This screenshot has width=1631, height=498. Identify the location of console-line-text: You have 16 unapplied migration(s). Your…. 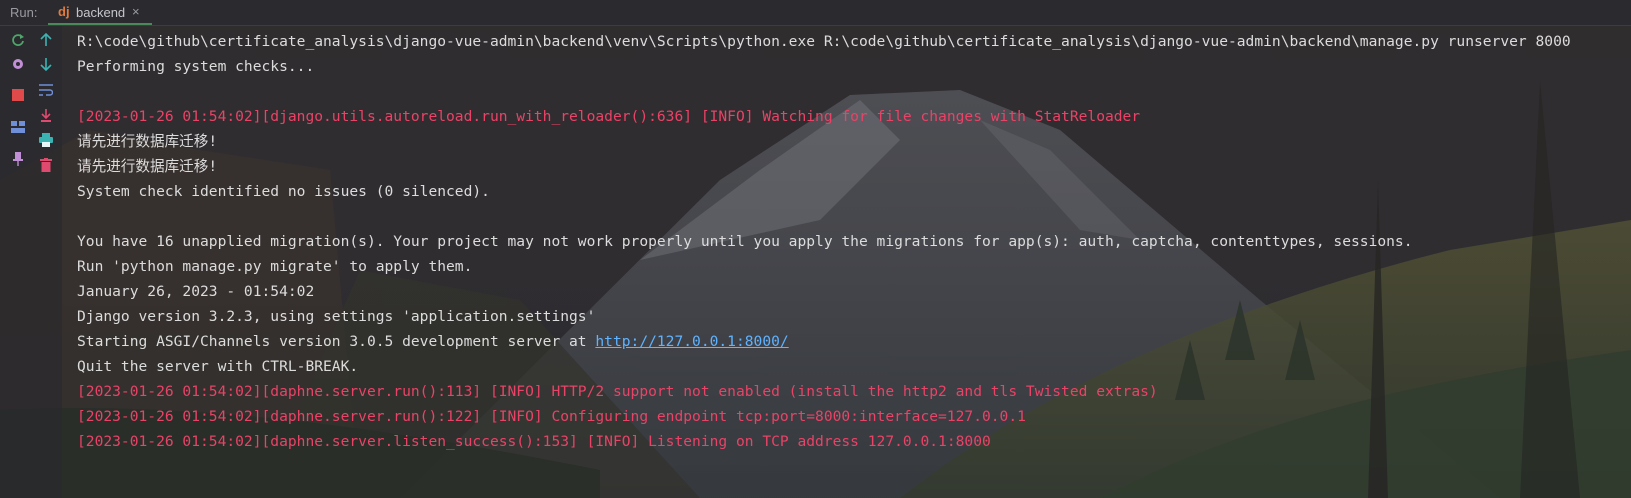
(745, 241).